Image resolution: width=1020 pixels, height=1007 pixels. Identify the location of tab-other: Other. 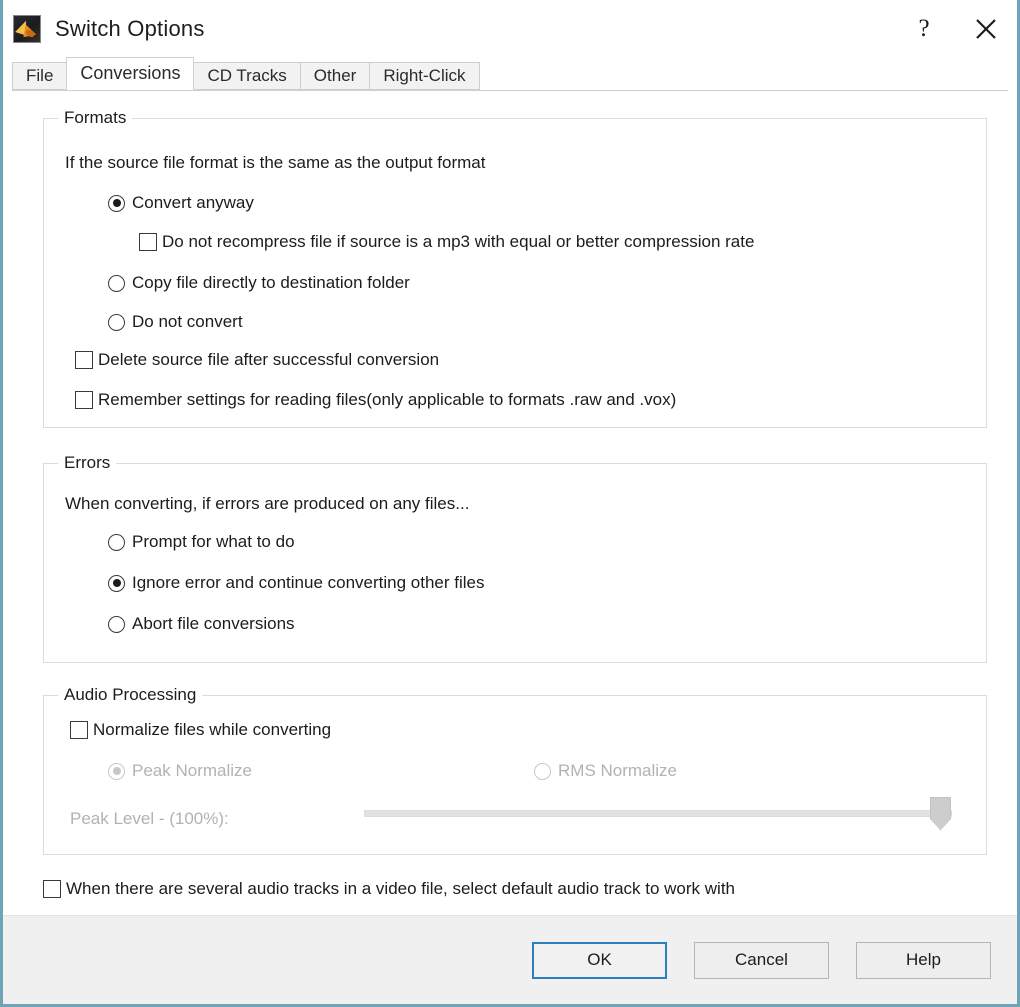
(335, 76).